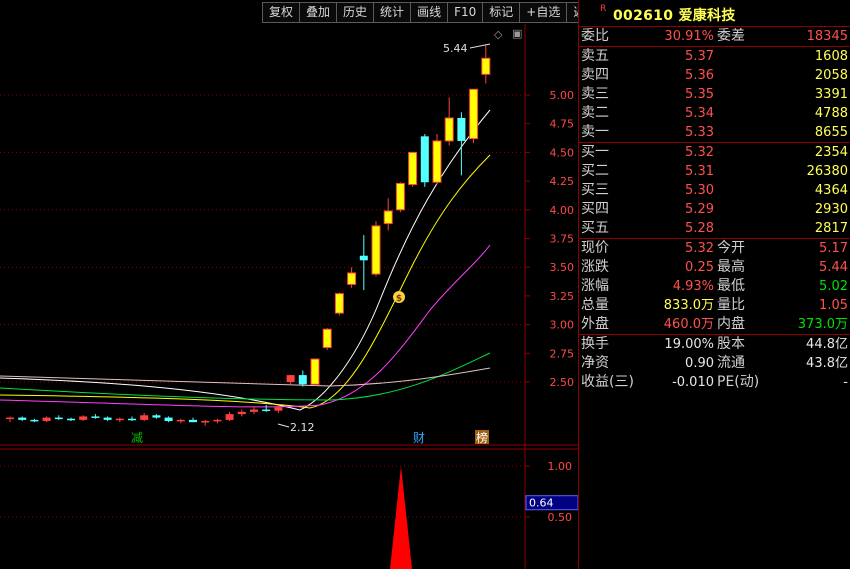  I want to click on stat-row: 总量 833.0万 量比 1.05, so click(714, 305).